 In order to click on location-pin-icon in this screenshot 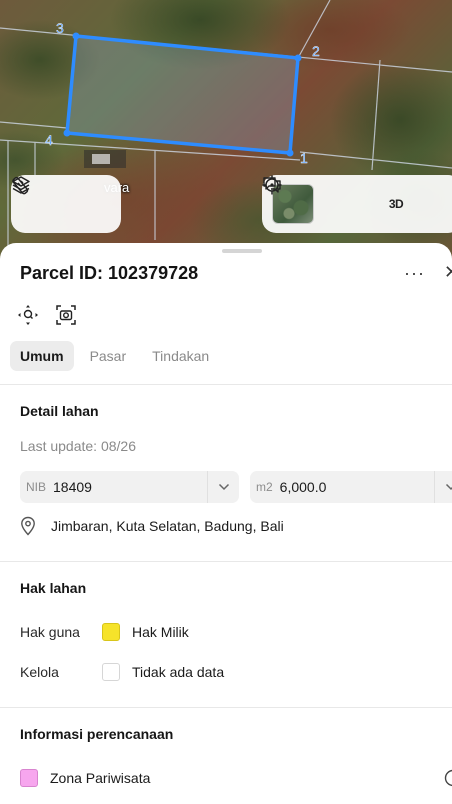, I will do `click(28, 526)`.